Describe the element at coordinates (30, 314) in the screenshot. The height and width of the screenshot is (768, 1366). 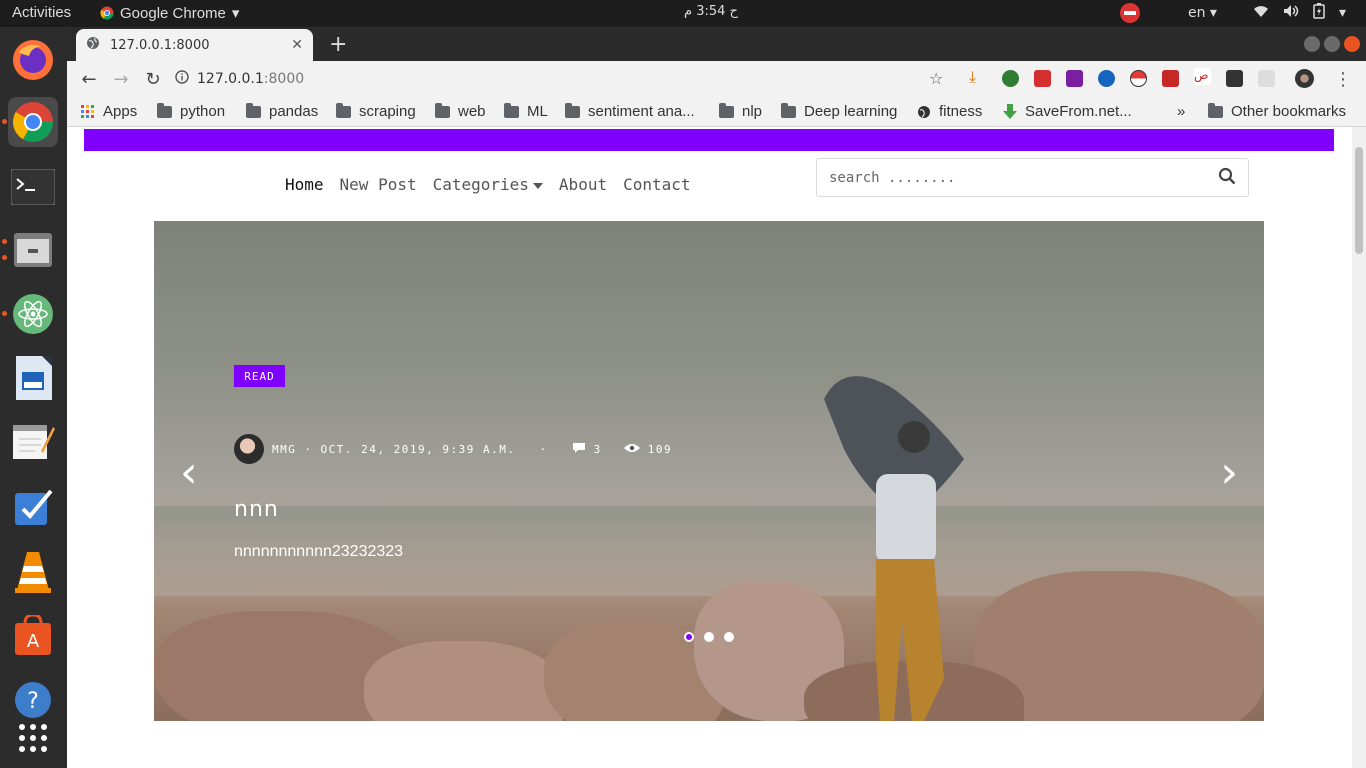
I see `atom-icon` at that location.